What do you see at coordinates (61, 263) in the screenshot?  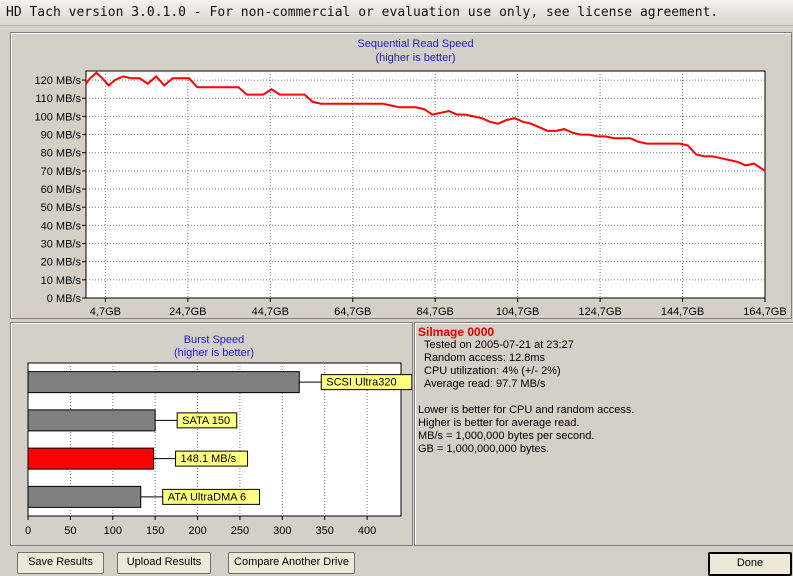 I see `y-tick-label: 20 MB/s` at bounding box center [61, 263].